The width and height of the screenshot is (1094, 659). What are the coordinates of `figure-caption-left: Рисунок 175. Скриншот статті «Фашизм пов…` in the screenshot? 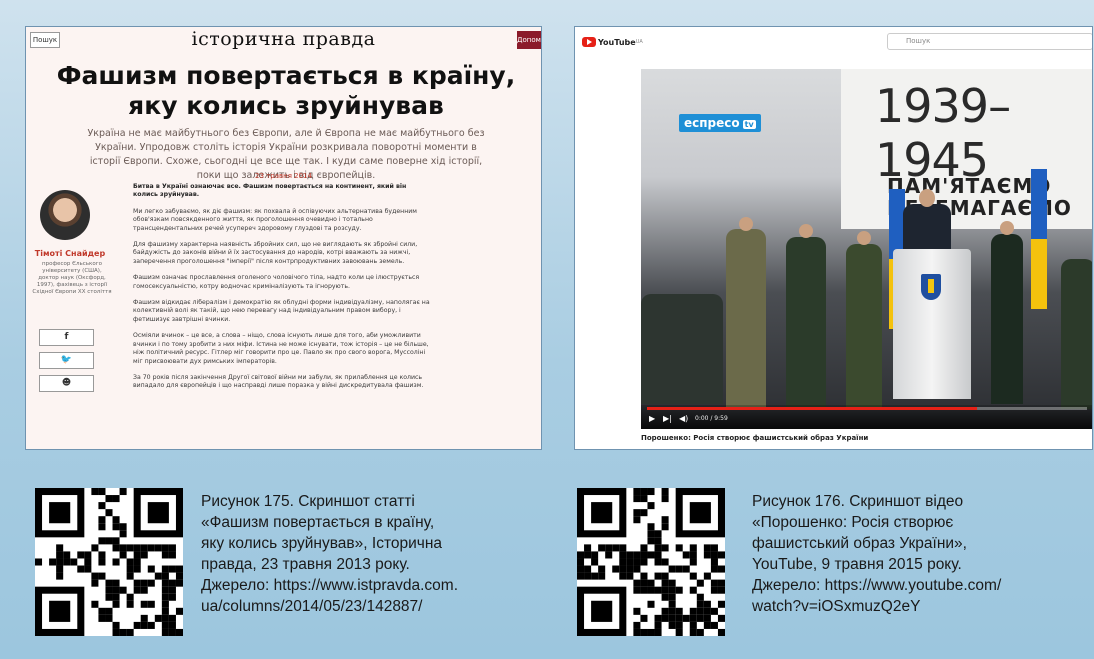 It's located at (368, 554).